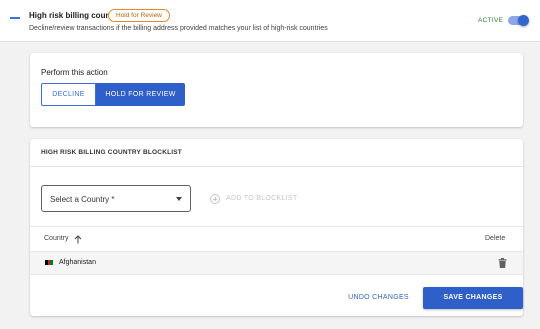 The image size is (540, 329). What do you see at coordinates (82, 199) in the screenshot?
I see `country-select-placeholder: Select a Country *` at bounding box center [82, 199].